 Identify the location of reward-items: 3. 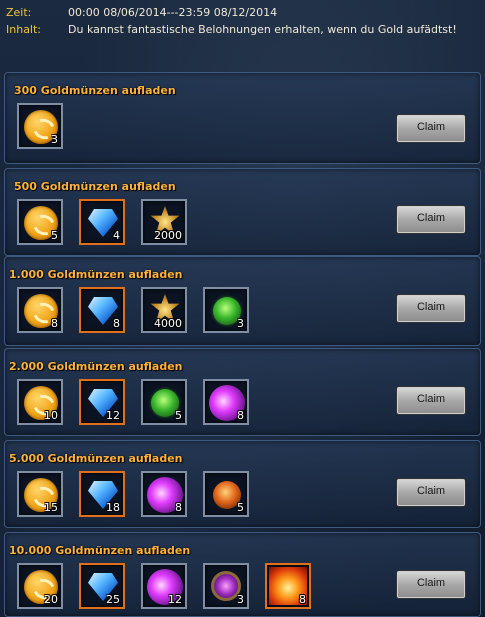
(40, 126).